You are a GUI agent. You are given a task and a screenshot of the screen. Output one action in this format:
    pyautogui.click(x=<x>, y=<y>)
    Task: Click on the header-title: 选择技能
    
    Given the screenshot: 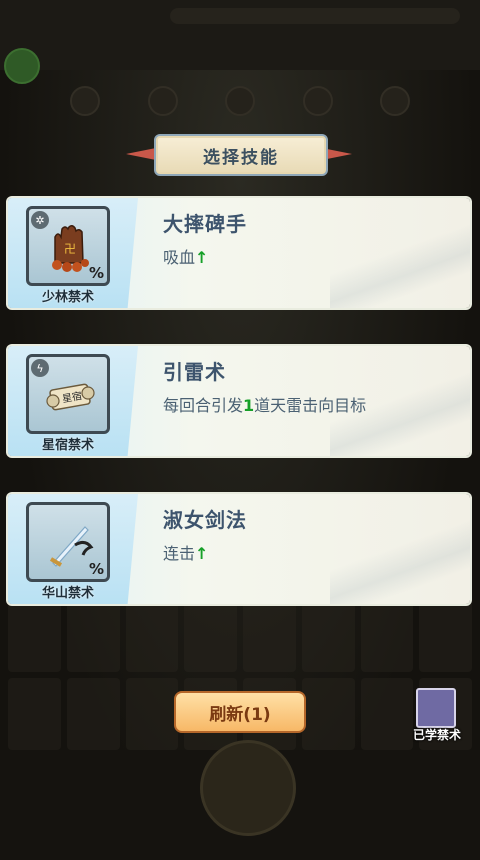 What is the action you would take?
    pyautogui.click(x=241, y=155)
    